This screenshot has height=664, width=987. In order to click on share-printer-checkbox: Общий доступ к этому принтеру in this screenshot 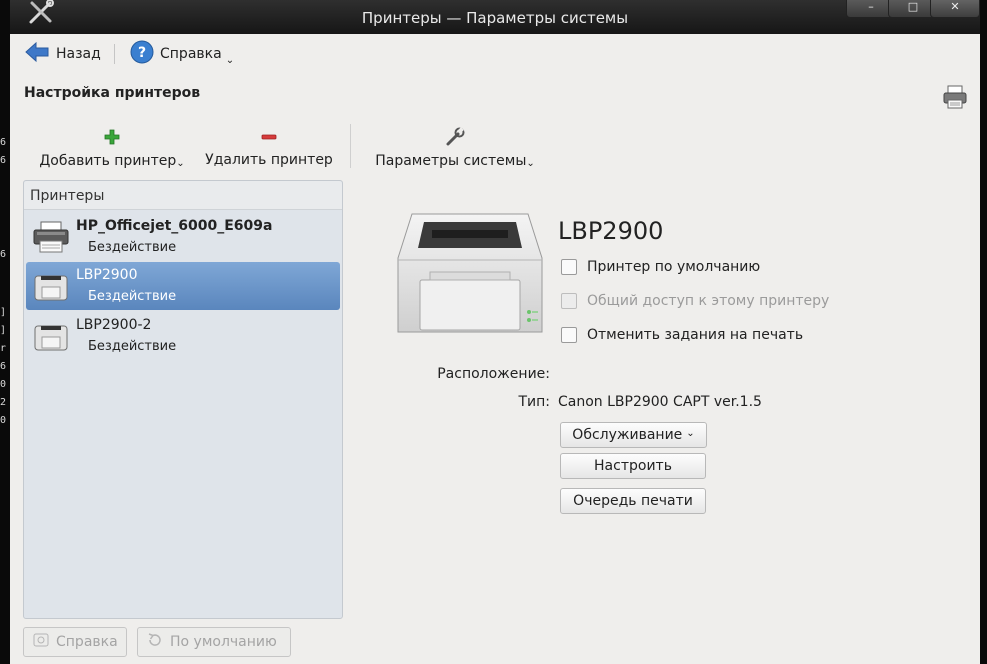, I will do `click(695, 301)`.